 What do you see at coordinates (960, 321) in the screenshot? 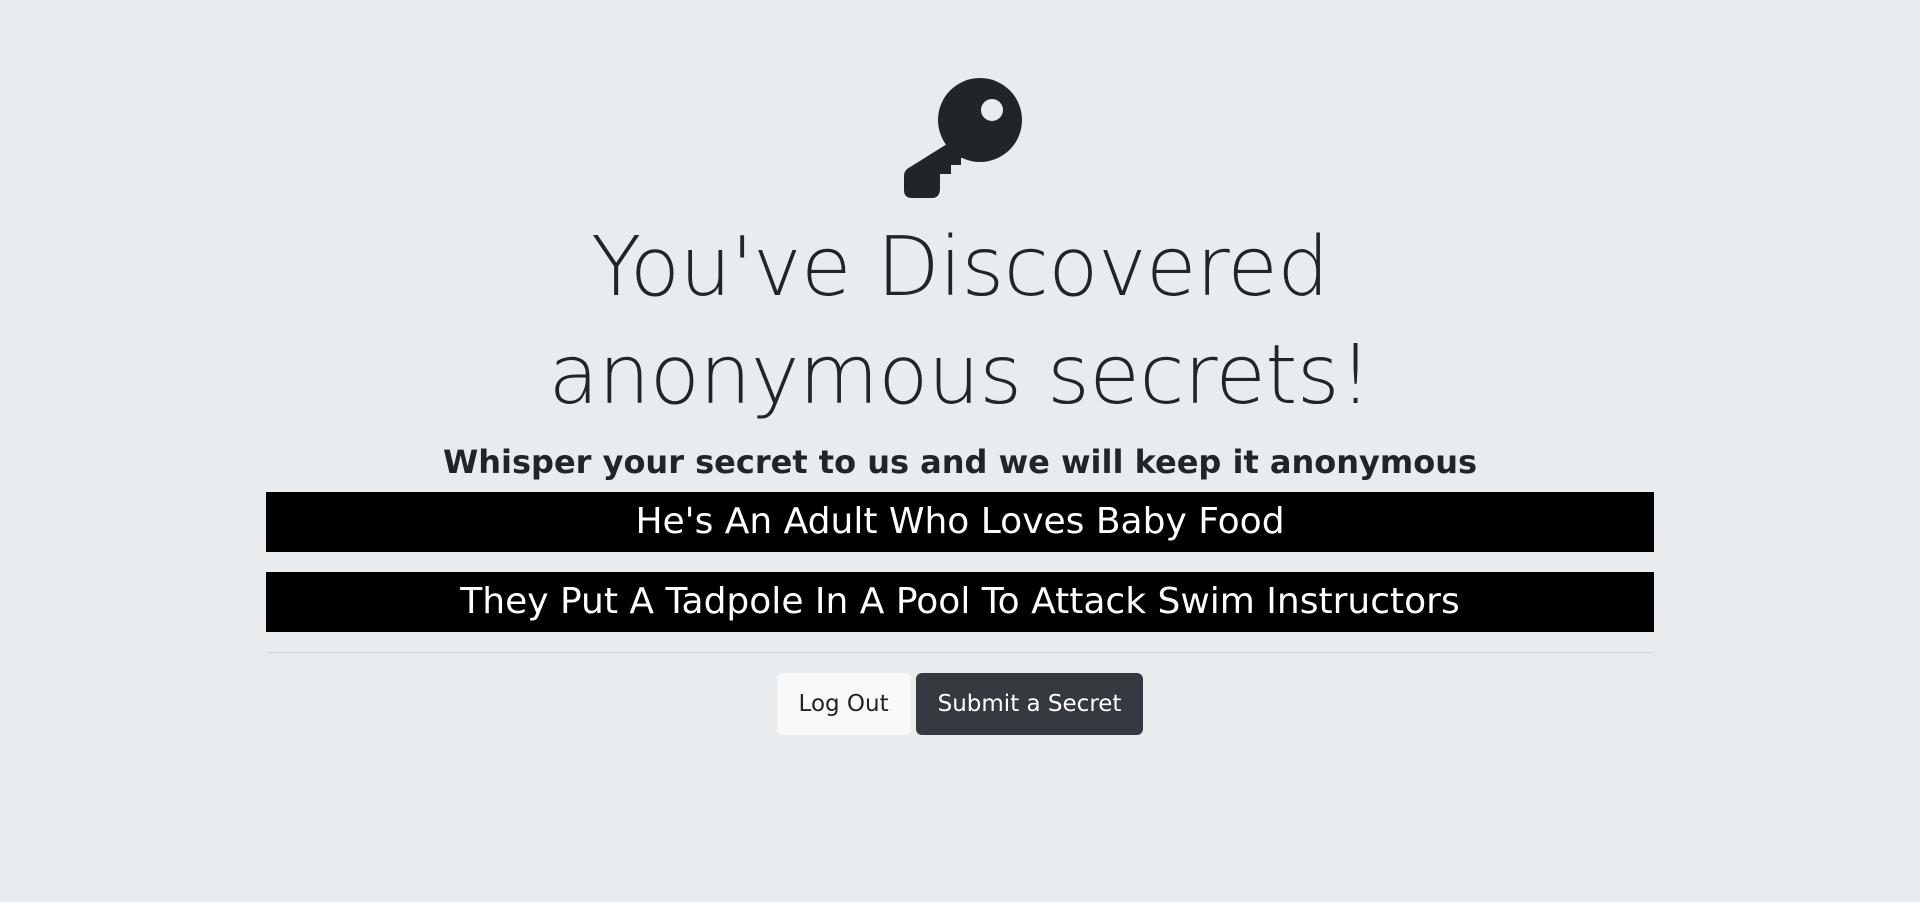
I see `page-title: You've Discovered anonymous secrets!` at bounding box center [960, 321].